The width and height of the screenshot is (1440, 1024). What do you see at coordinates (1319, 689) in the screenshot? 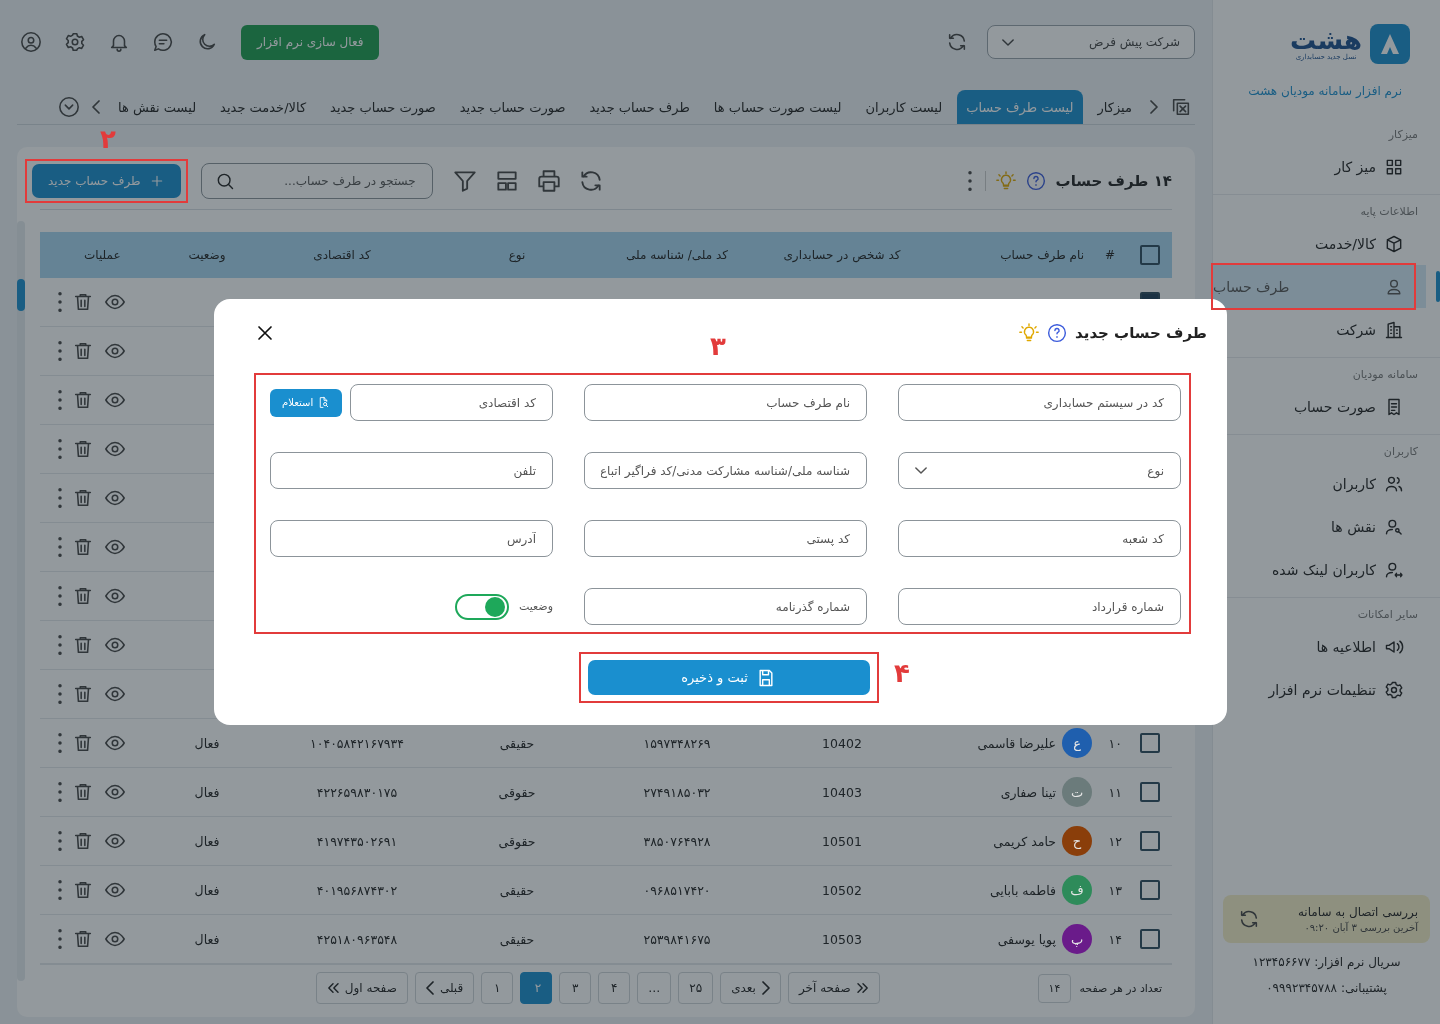
I see `sidebar-item: تنظیمات نرم افزار` at bounding box center [1319, 689].